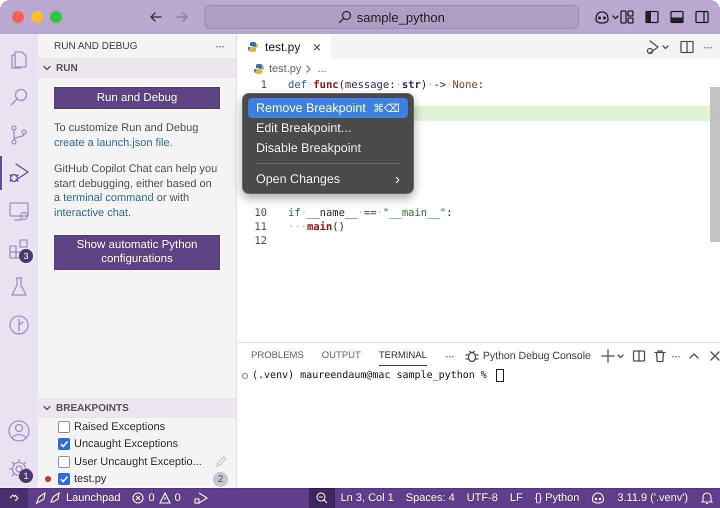 The width and height of the screenshot is (720, 508). Describe the element at coordinates (137, 408) in the screenshot. I see `section-header: BREAKPOINTS` at that location.